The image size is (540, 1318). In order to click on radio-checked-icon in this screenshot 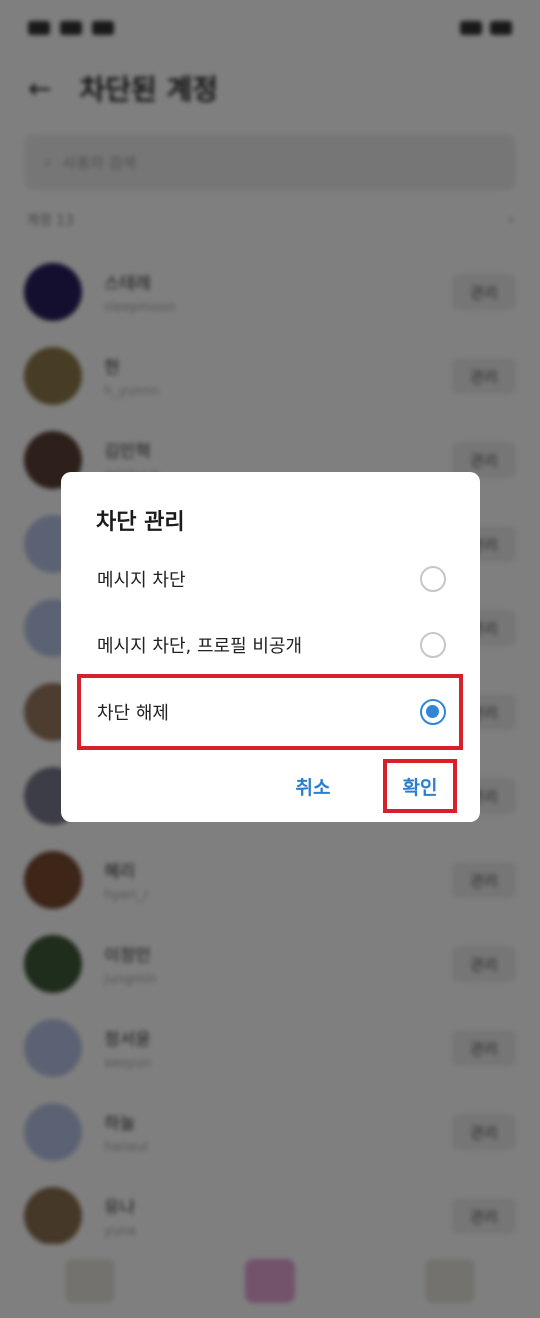, I will do `click(433, 712)`.